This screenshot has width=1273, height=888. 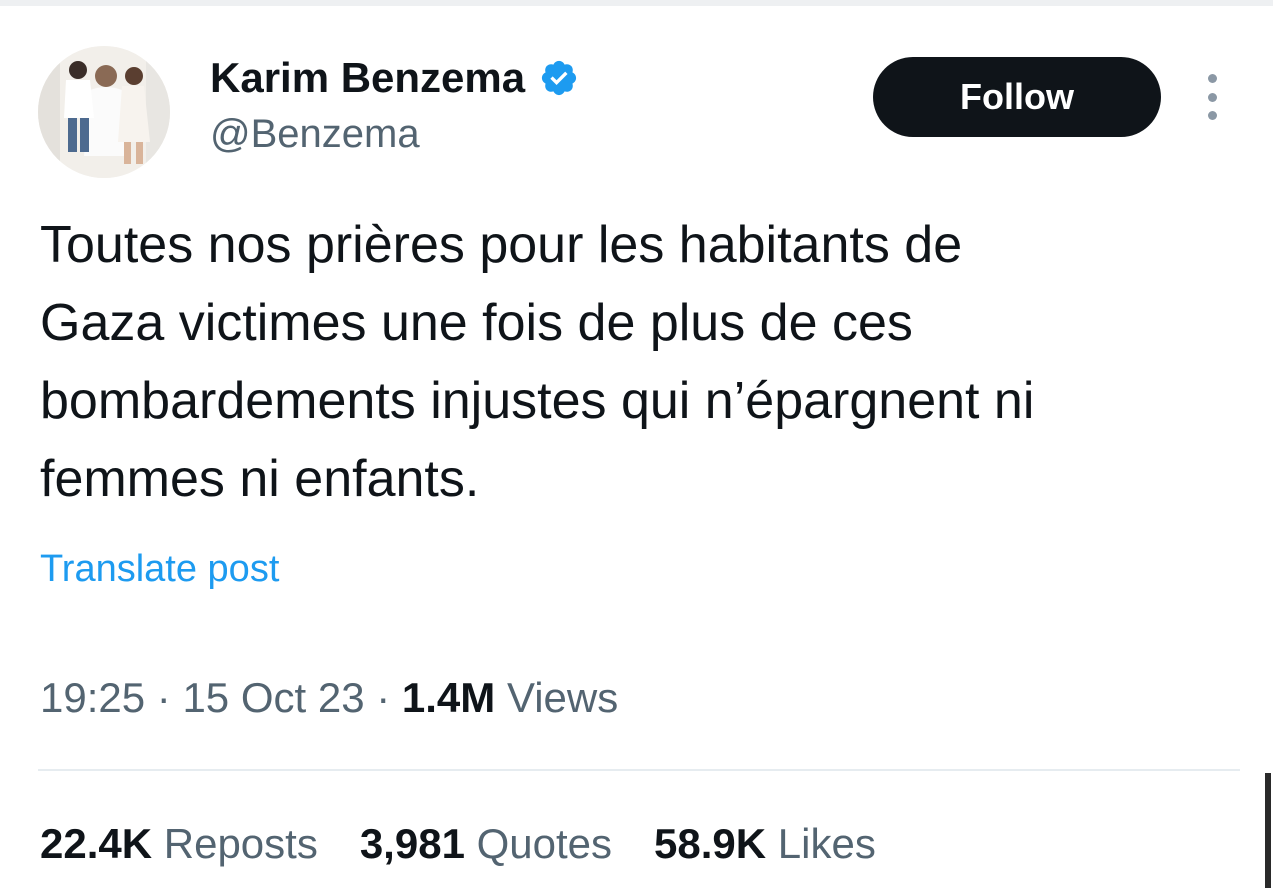 I want to click on translate-post-link: Translate post, so click(x=159, y=569).